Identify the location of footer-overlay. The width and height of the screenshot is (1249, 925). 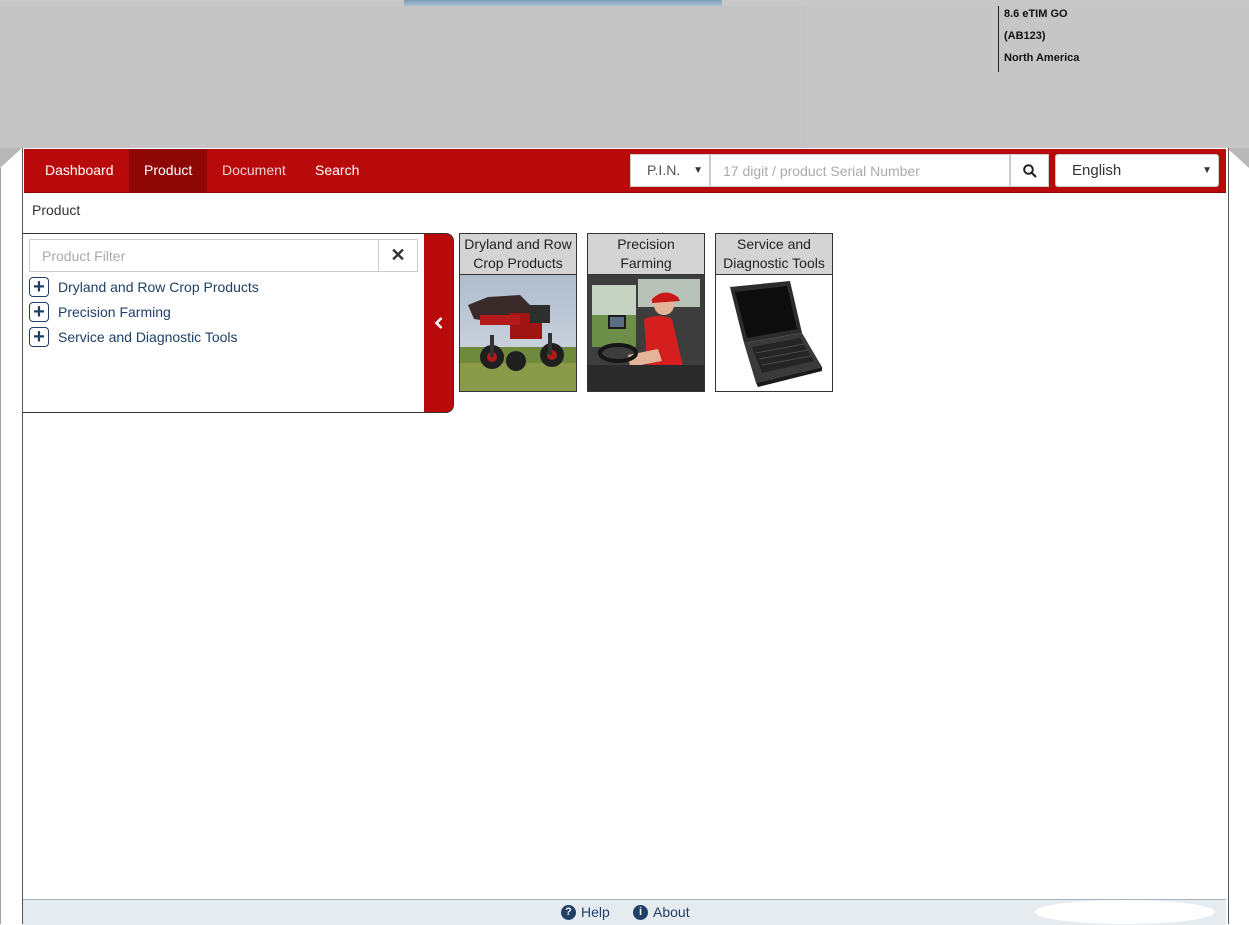
(1125, 912).